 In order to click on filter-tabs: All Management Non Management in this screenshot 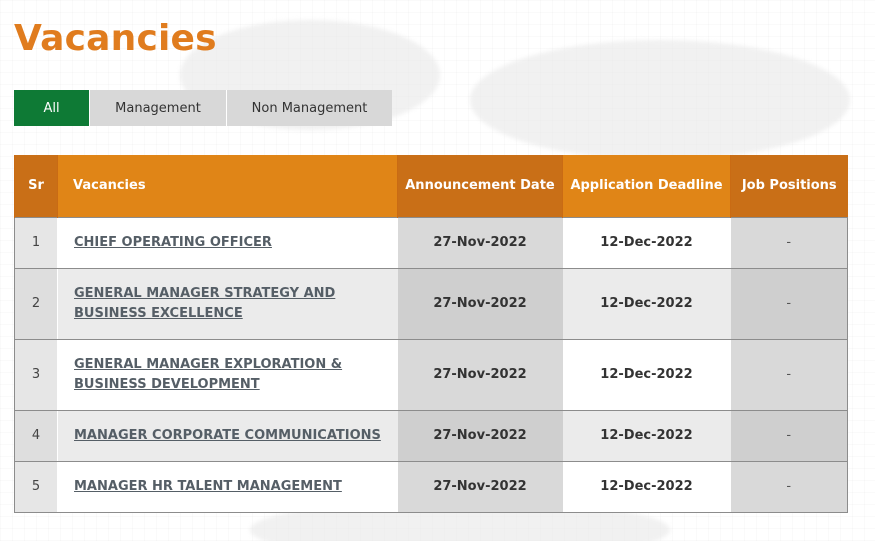, I will do `click(203, 108)`.